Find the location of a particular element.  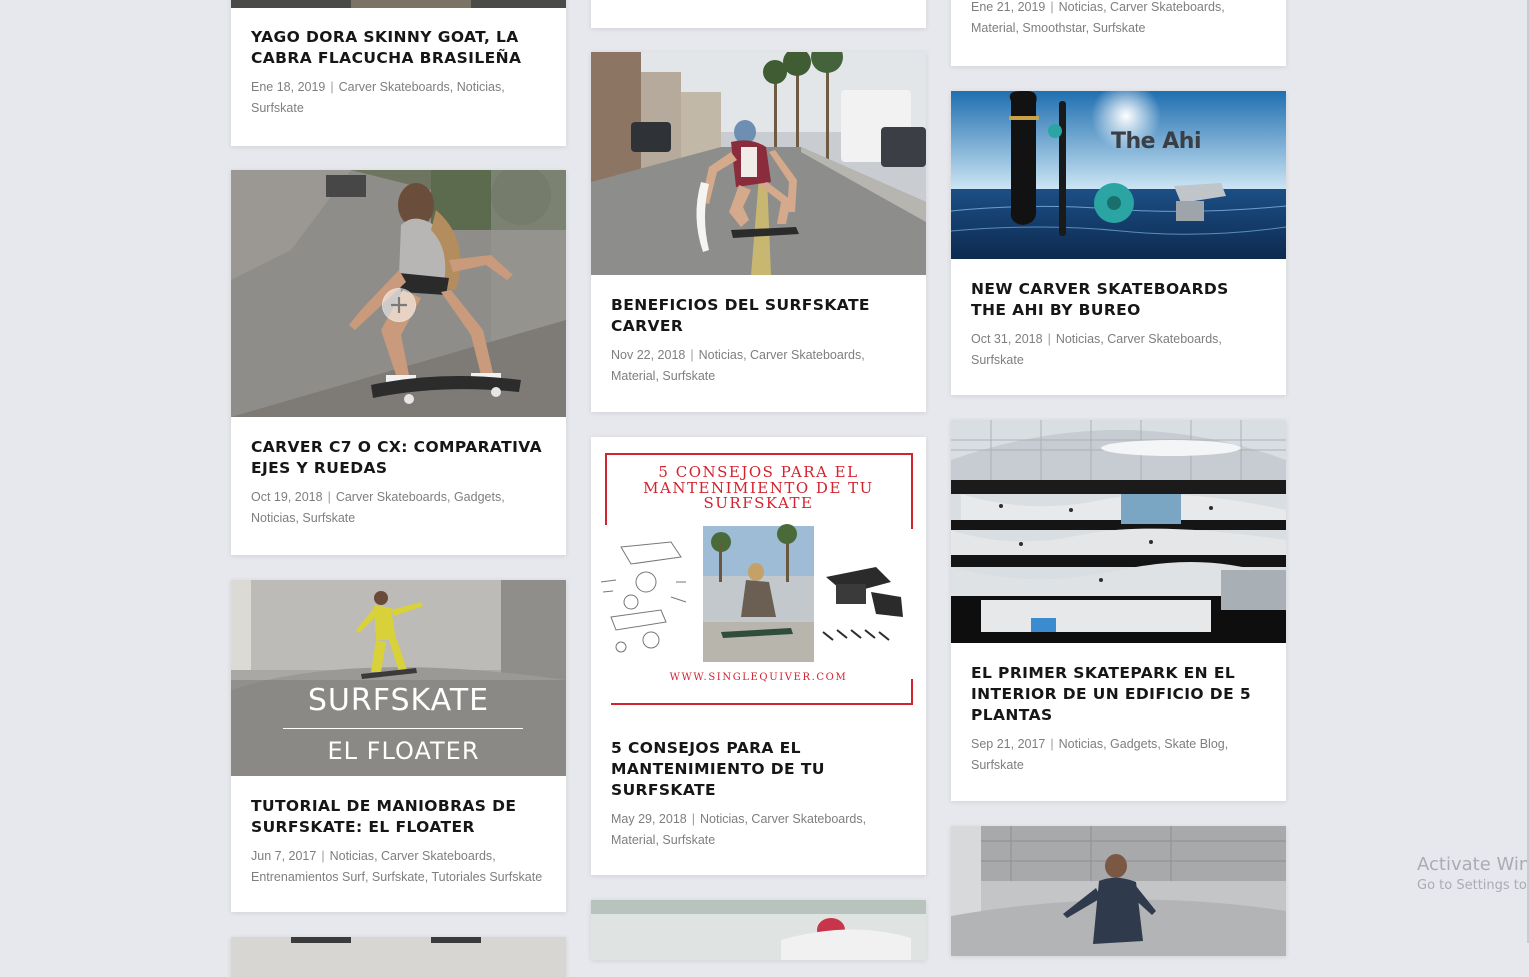

watermark-line2: Go to Settings to is located at coordinates (1472, 885).